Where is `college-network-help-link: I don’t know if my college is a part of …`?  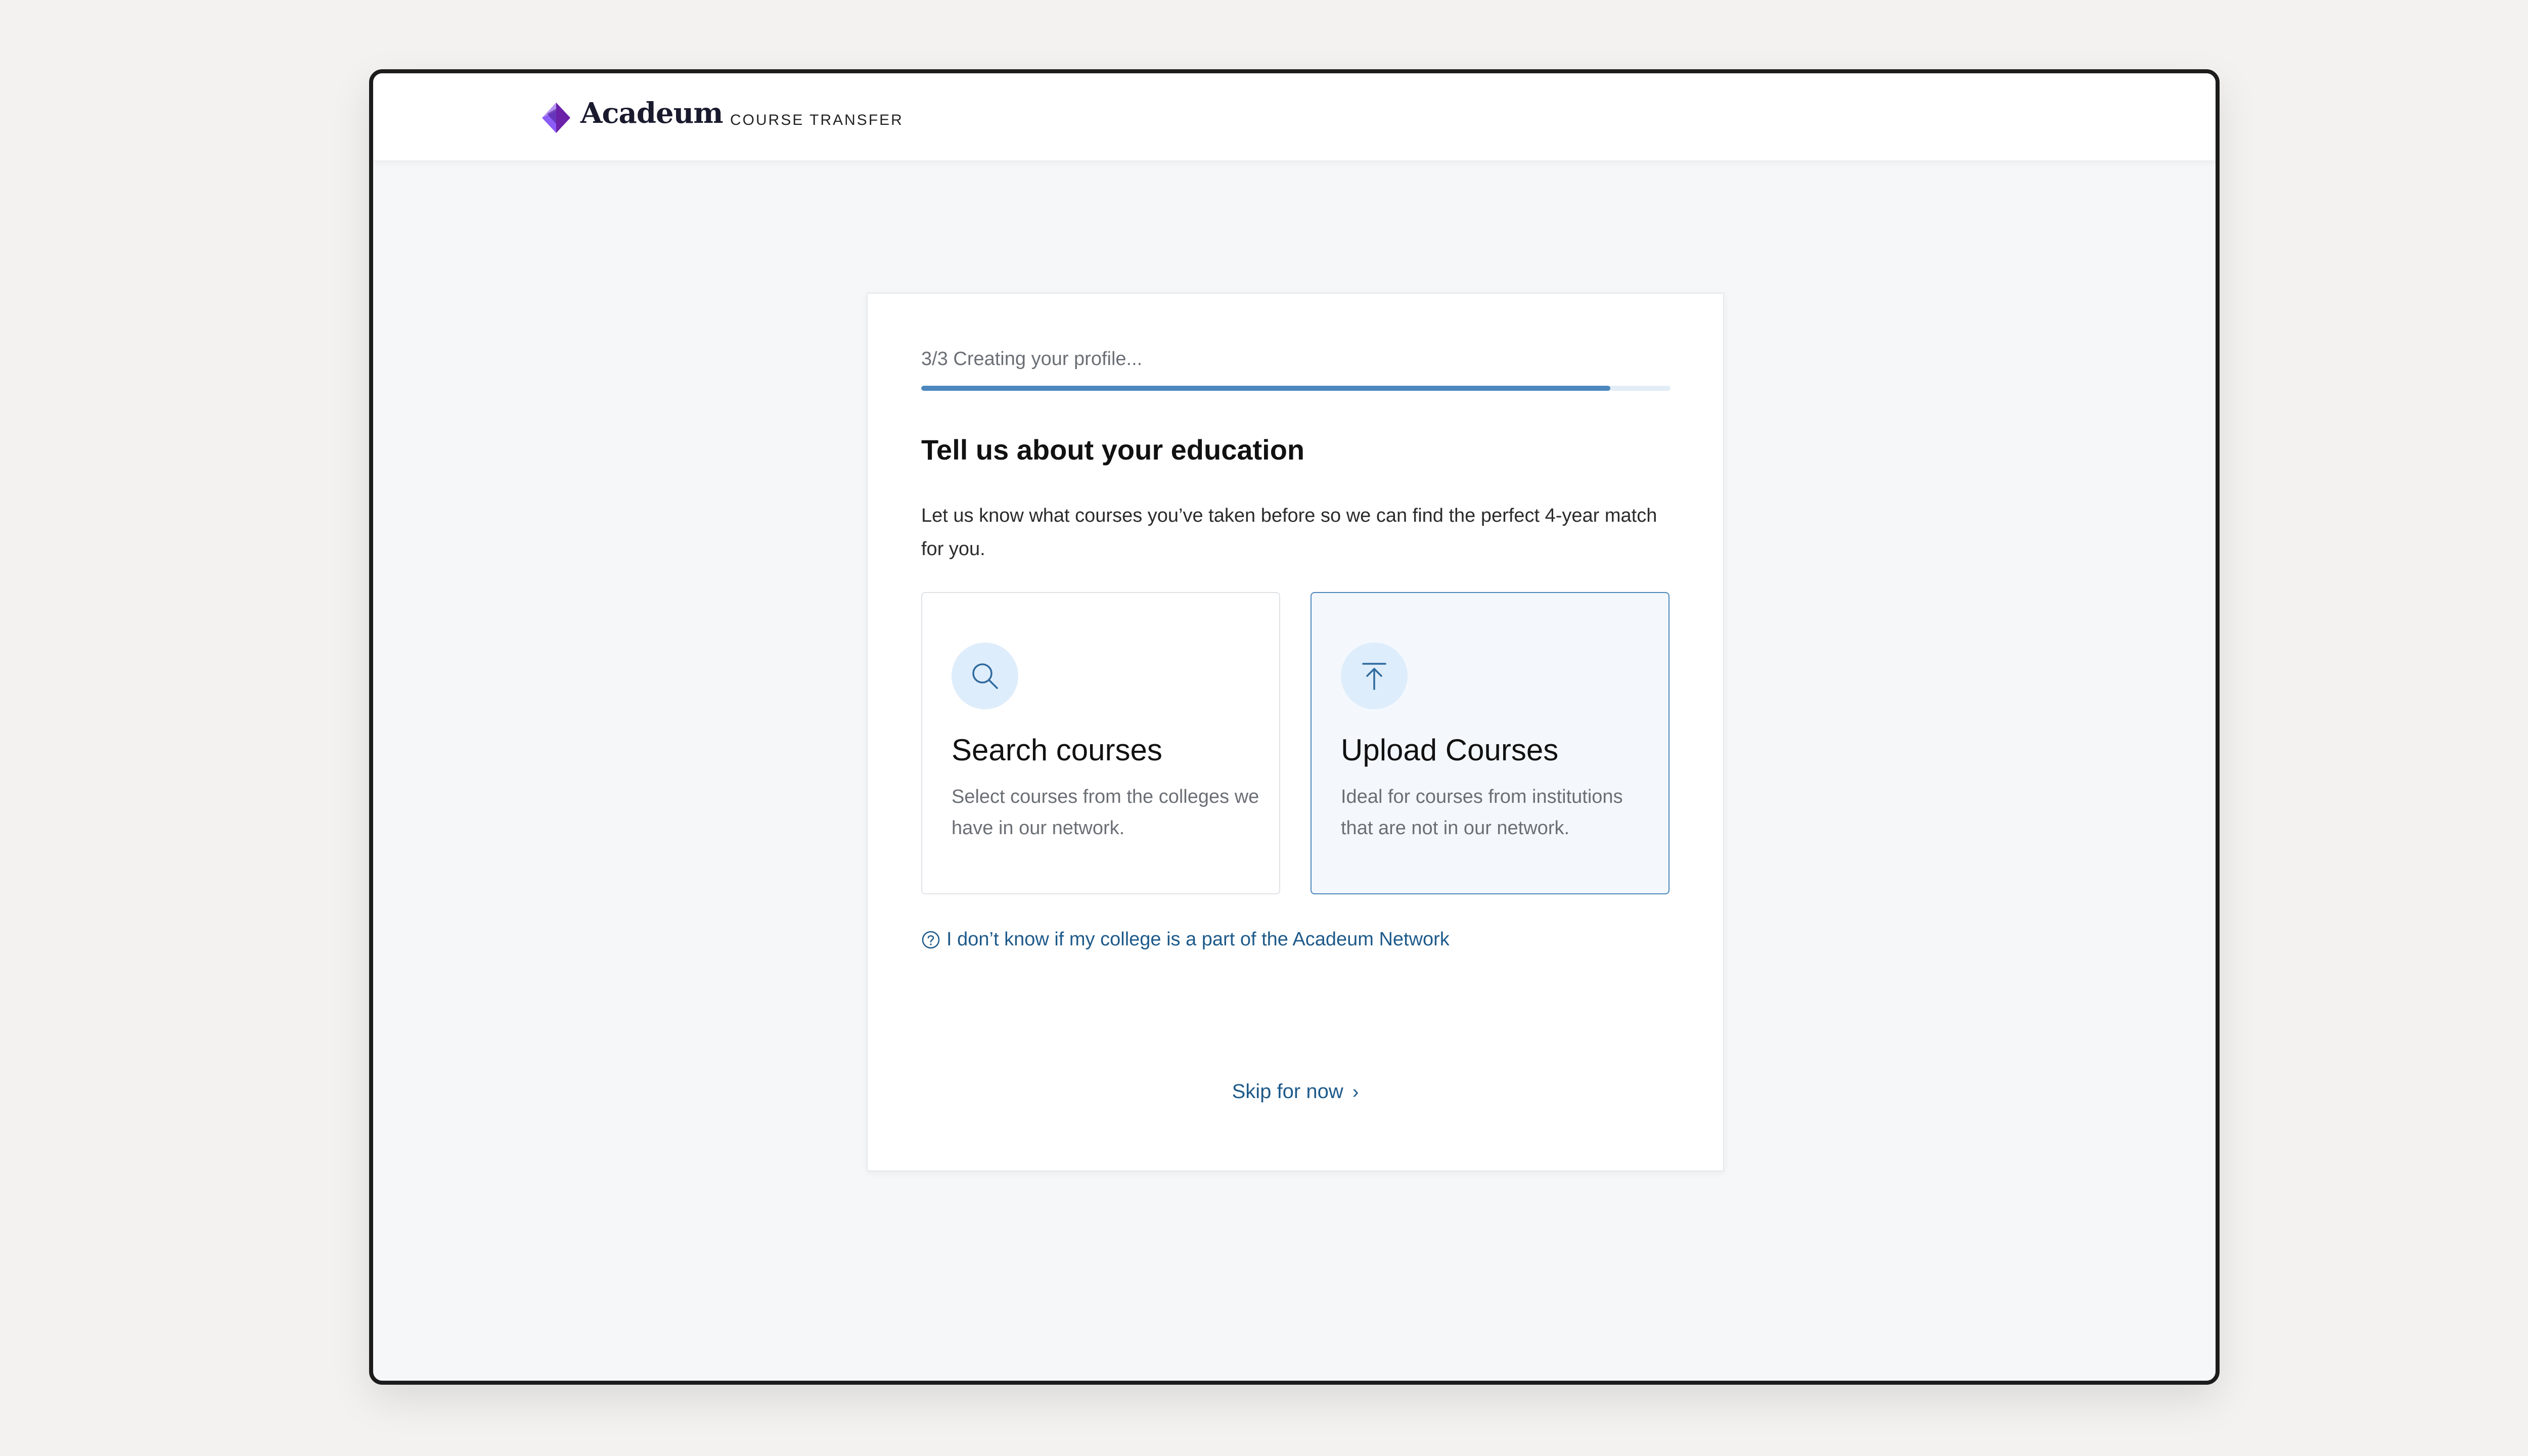
college-network-help-link: I don’t know if my college is a part of … is located at coordinates (1186, 939).